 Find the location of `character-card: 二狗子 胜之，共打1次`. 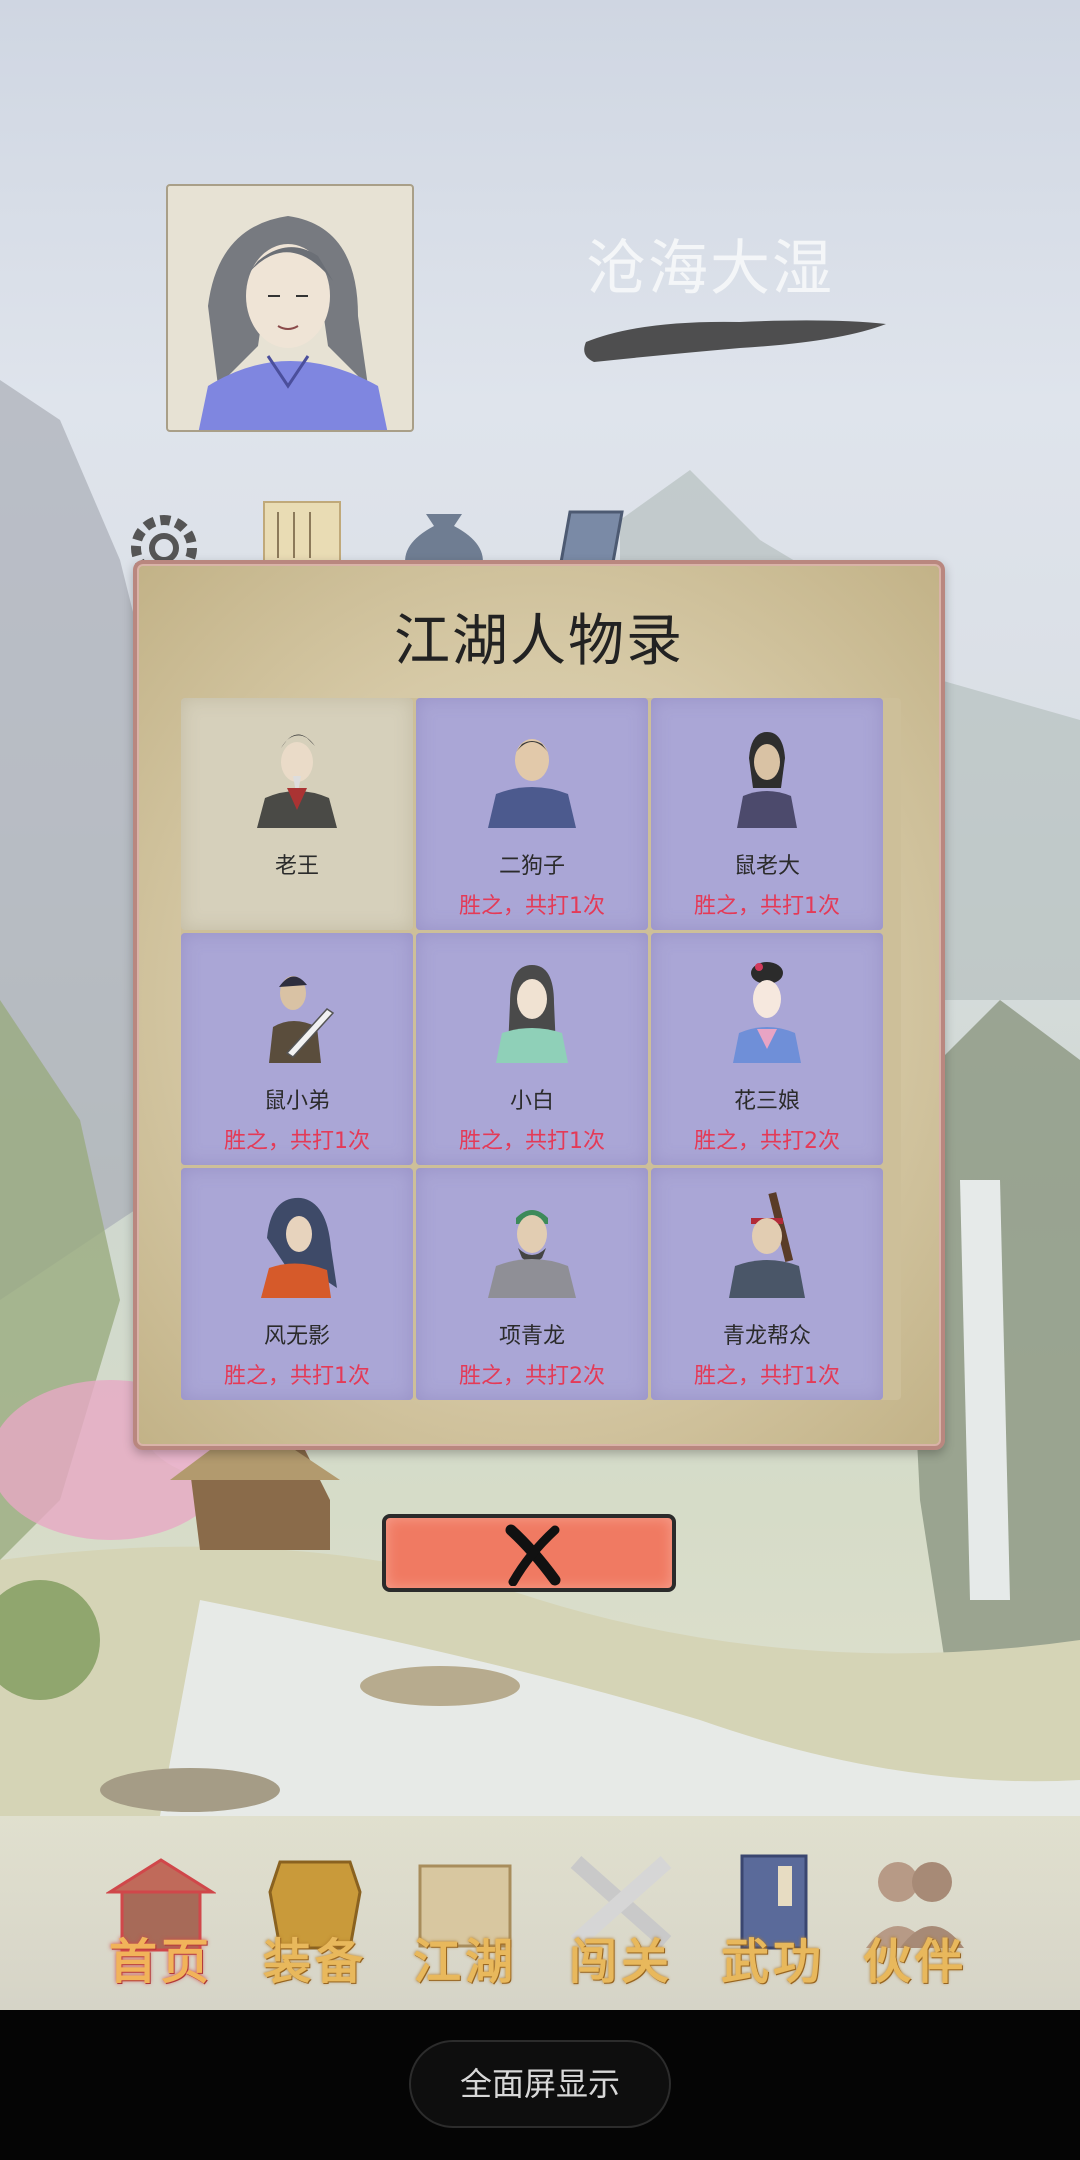

character-card: 二狗子 胜之，共打1次 is located at coordinates (532, 814).